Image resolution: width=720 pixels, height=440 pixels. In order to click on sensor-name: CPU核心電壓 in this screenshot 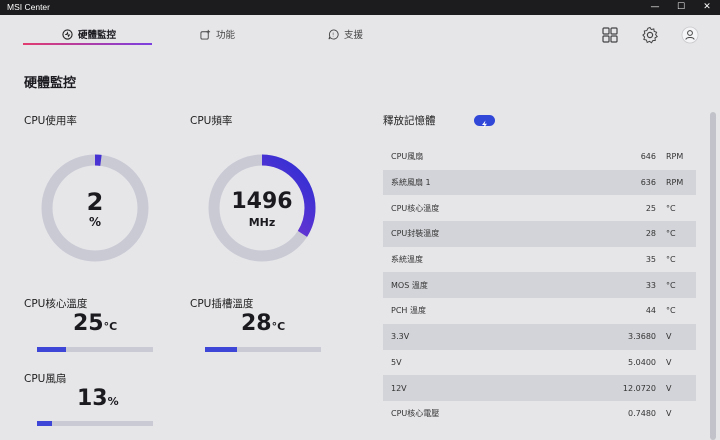, I will do `click(415, 414)`.